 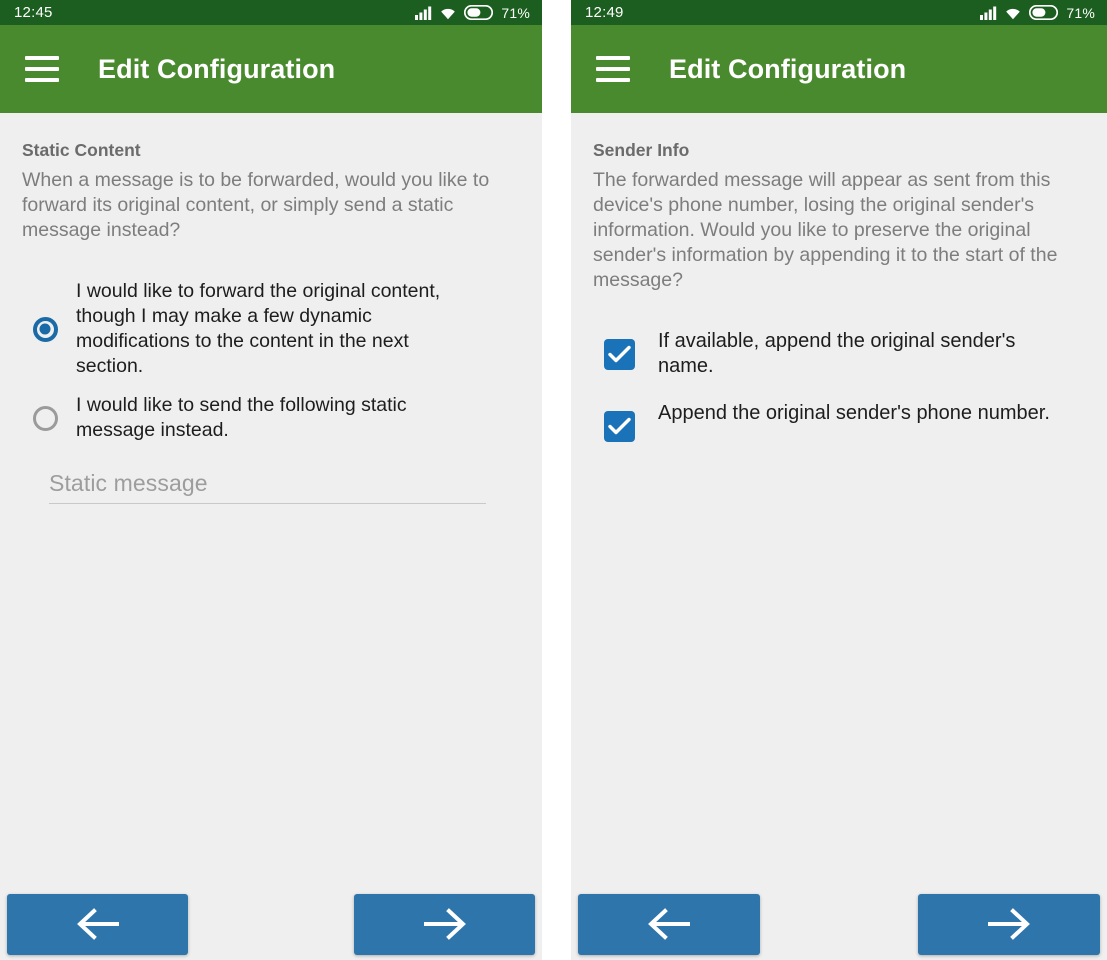 I want to click on section-title: Static Content, so click(x=81, y=150).